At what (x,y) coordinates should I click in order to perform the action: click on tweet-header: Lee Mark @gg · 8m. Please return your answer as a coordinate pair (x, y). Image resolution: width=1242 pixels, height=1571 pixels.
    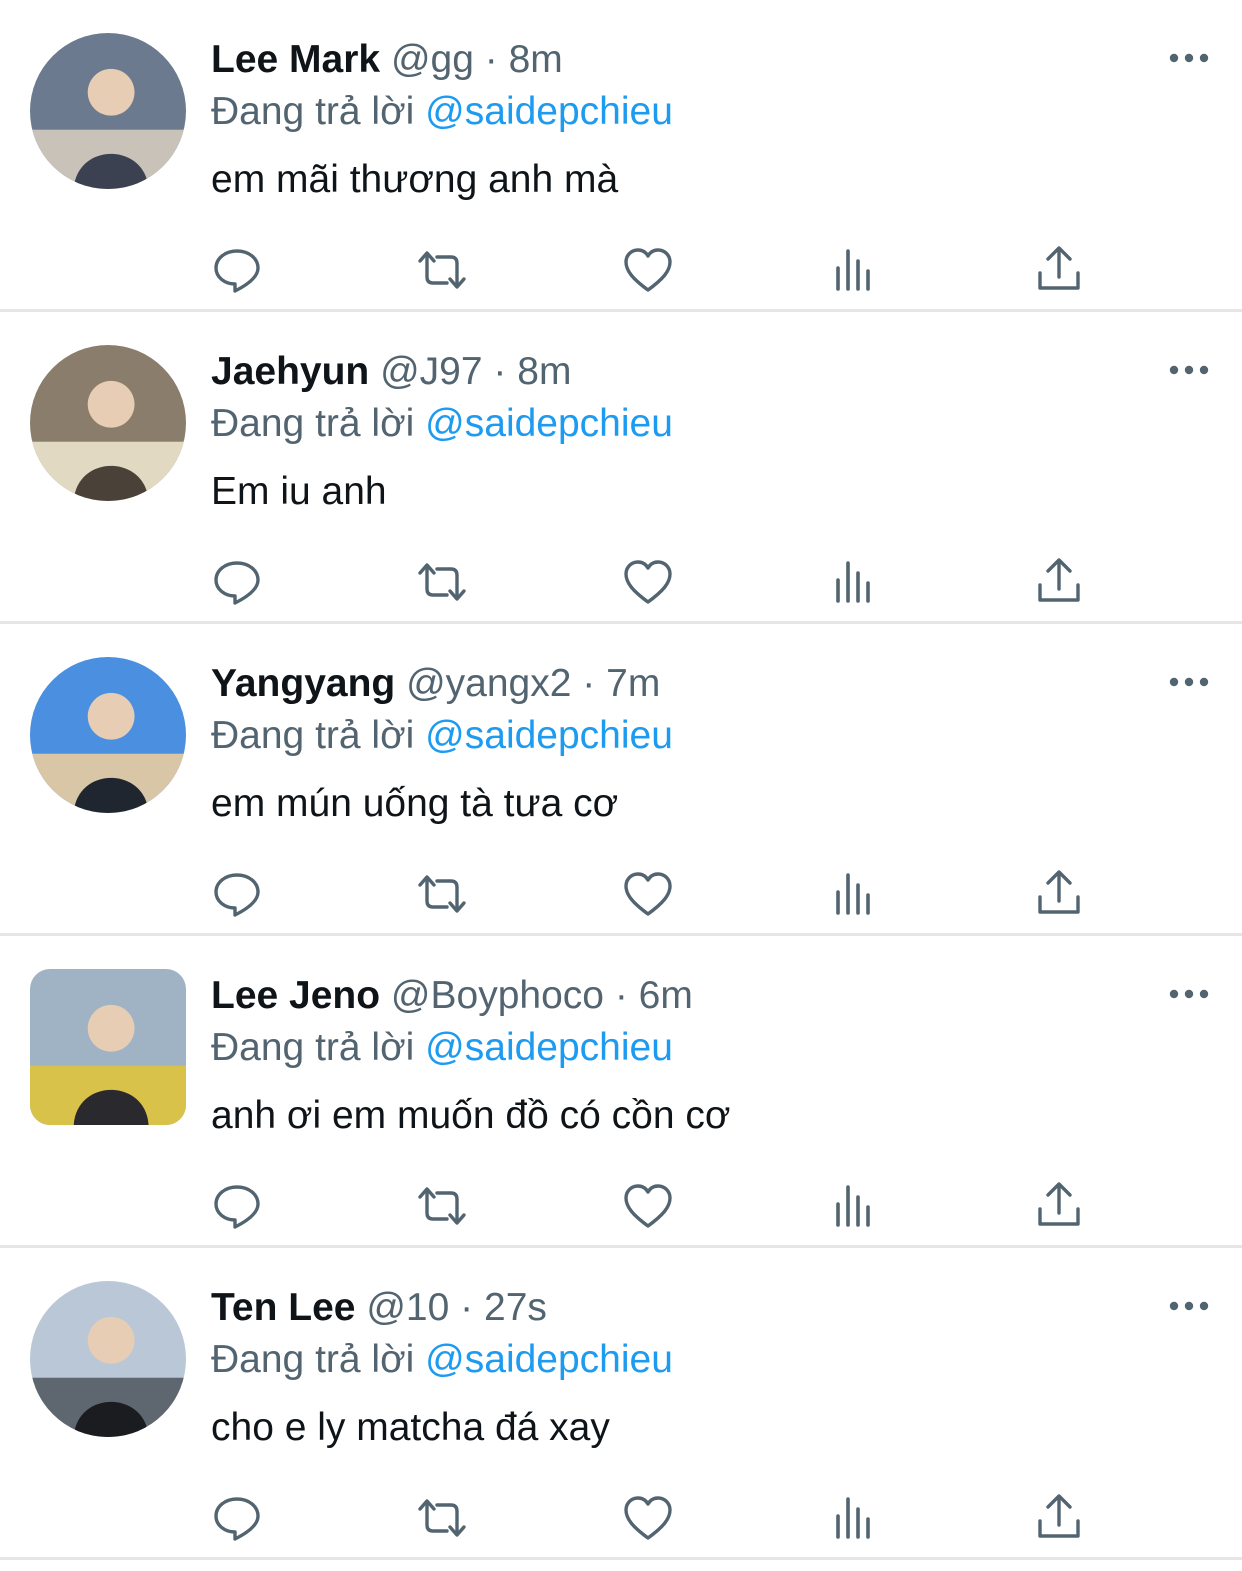
    Looking at the image, I should click on (387, 60).